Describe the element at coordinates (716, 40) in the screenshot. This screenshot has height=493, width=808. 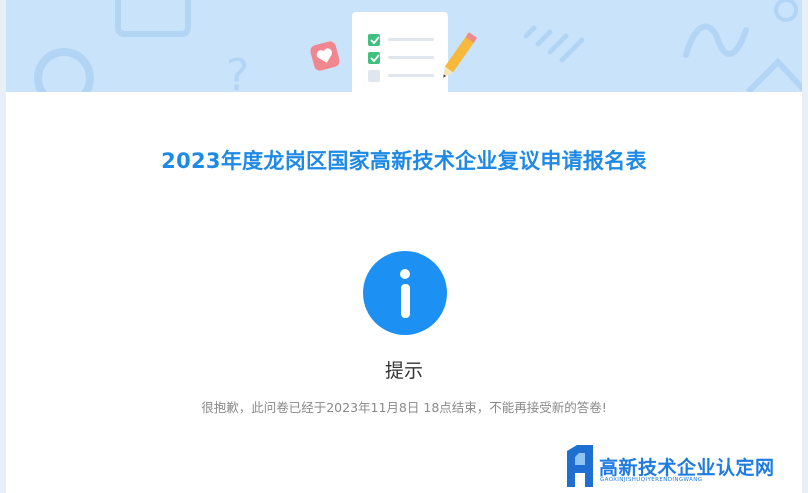
I see `wave-icon` at that location.